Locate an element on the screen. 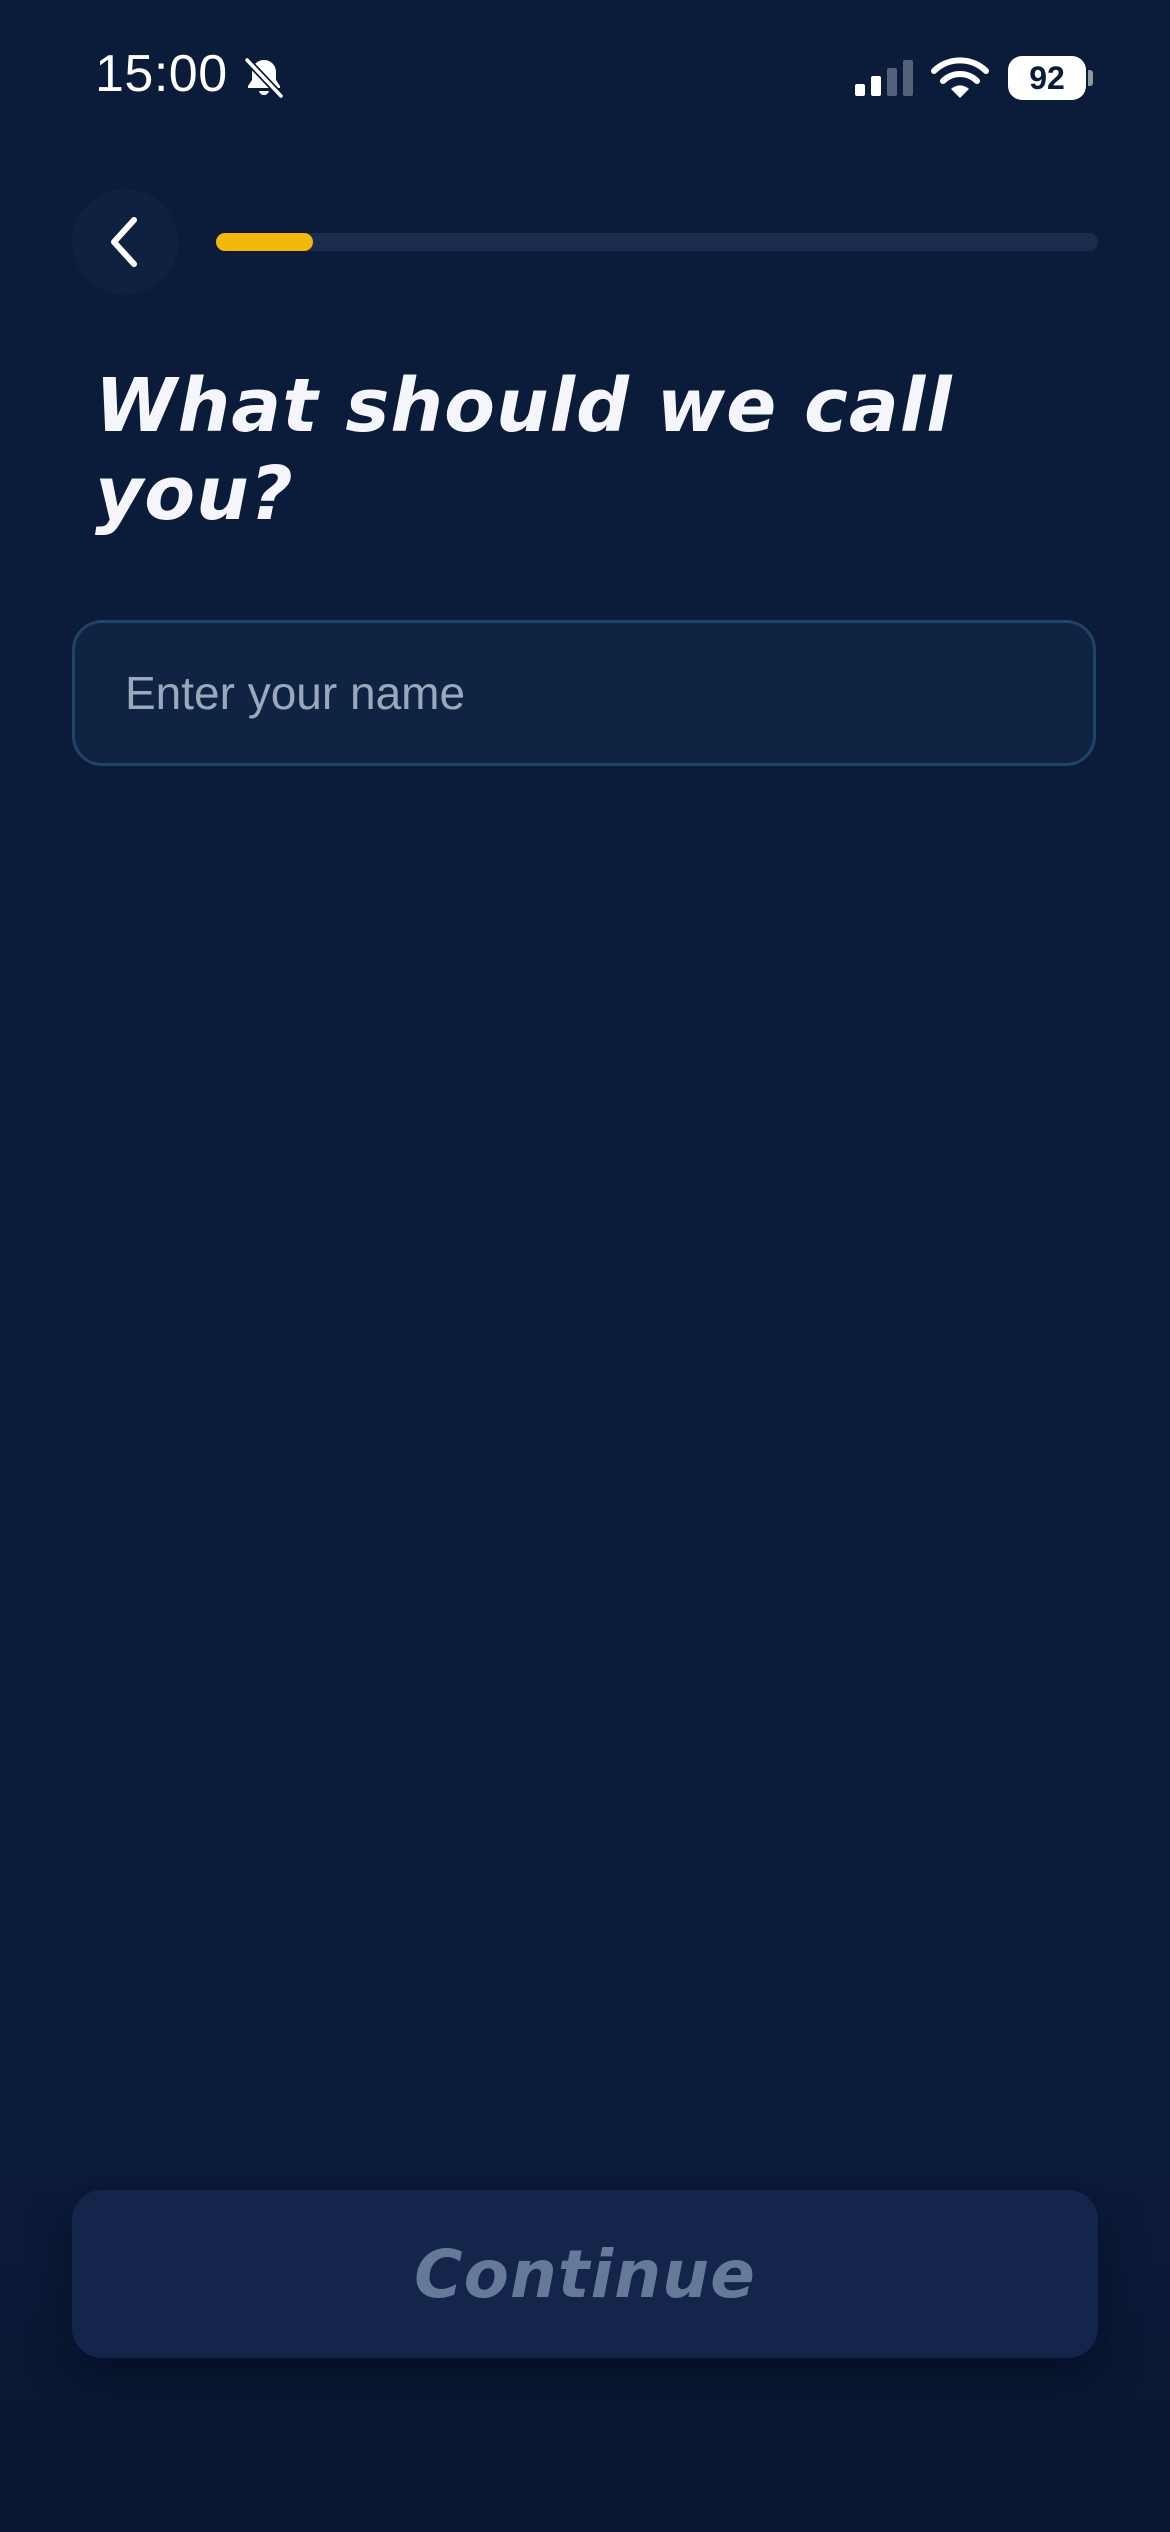 The width and height of the screenshot is (1170, 2532). battery-percent: 92 is located at coordinates (1047, 77).